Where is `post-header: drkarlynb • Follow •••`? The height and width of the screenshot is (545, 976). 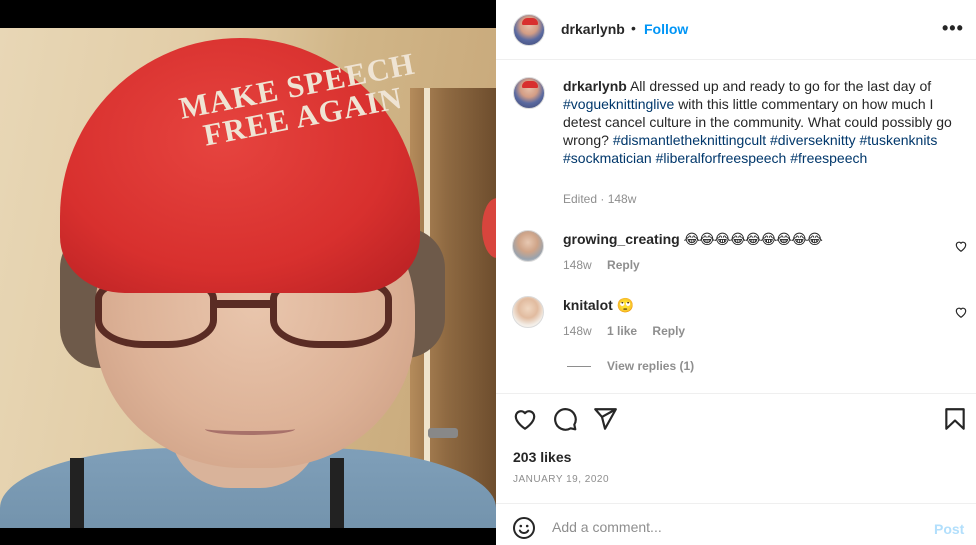 post-header: drkarlynb • Follow ••• is located at coordinates (736, 30).